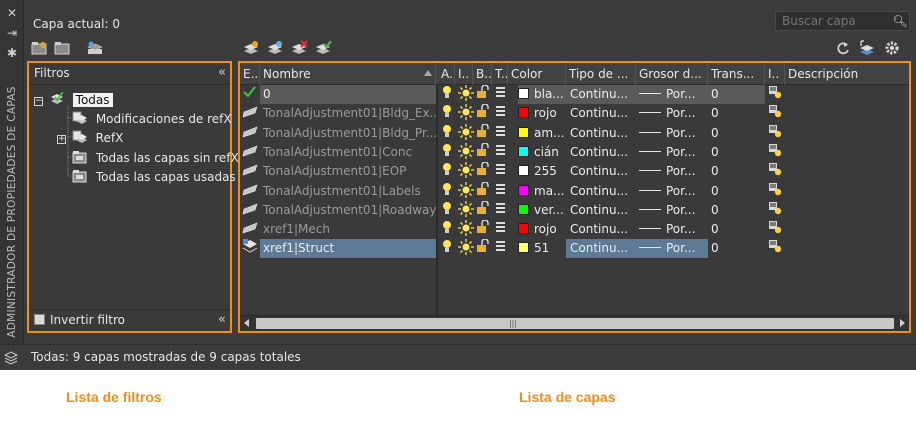  I want to click on new-layer-frozen-icon, so click(275, 48).